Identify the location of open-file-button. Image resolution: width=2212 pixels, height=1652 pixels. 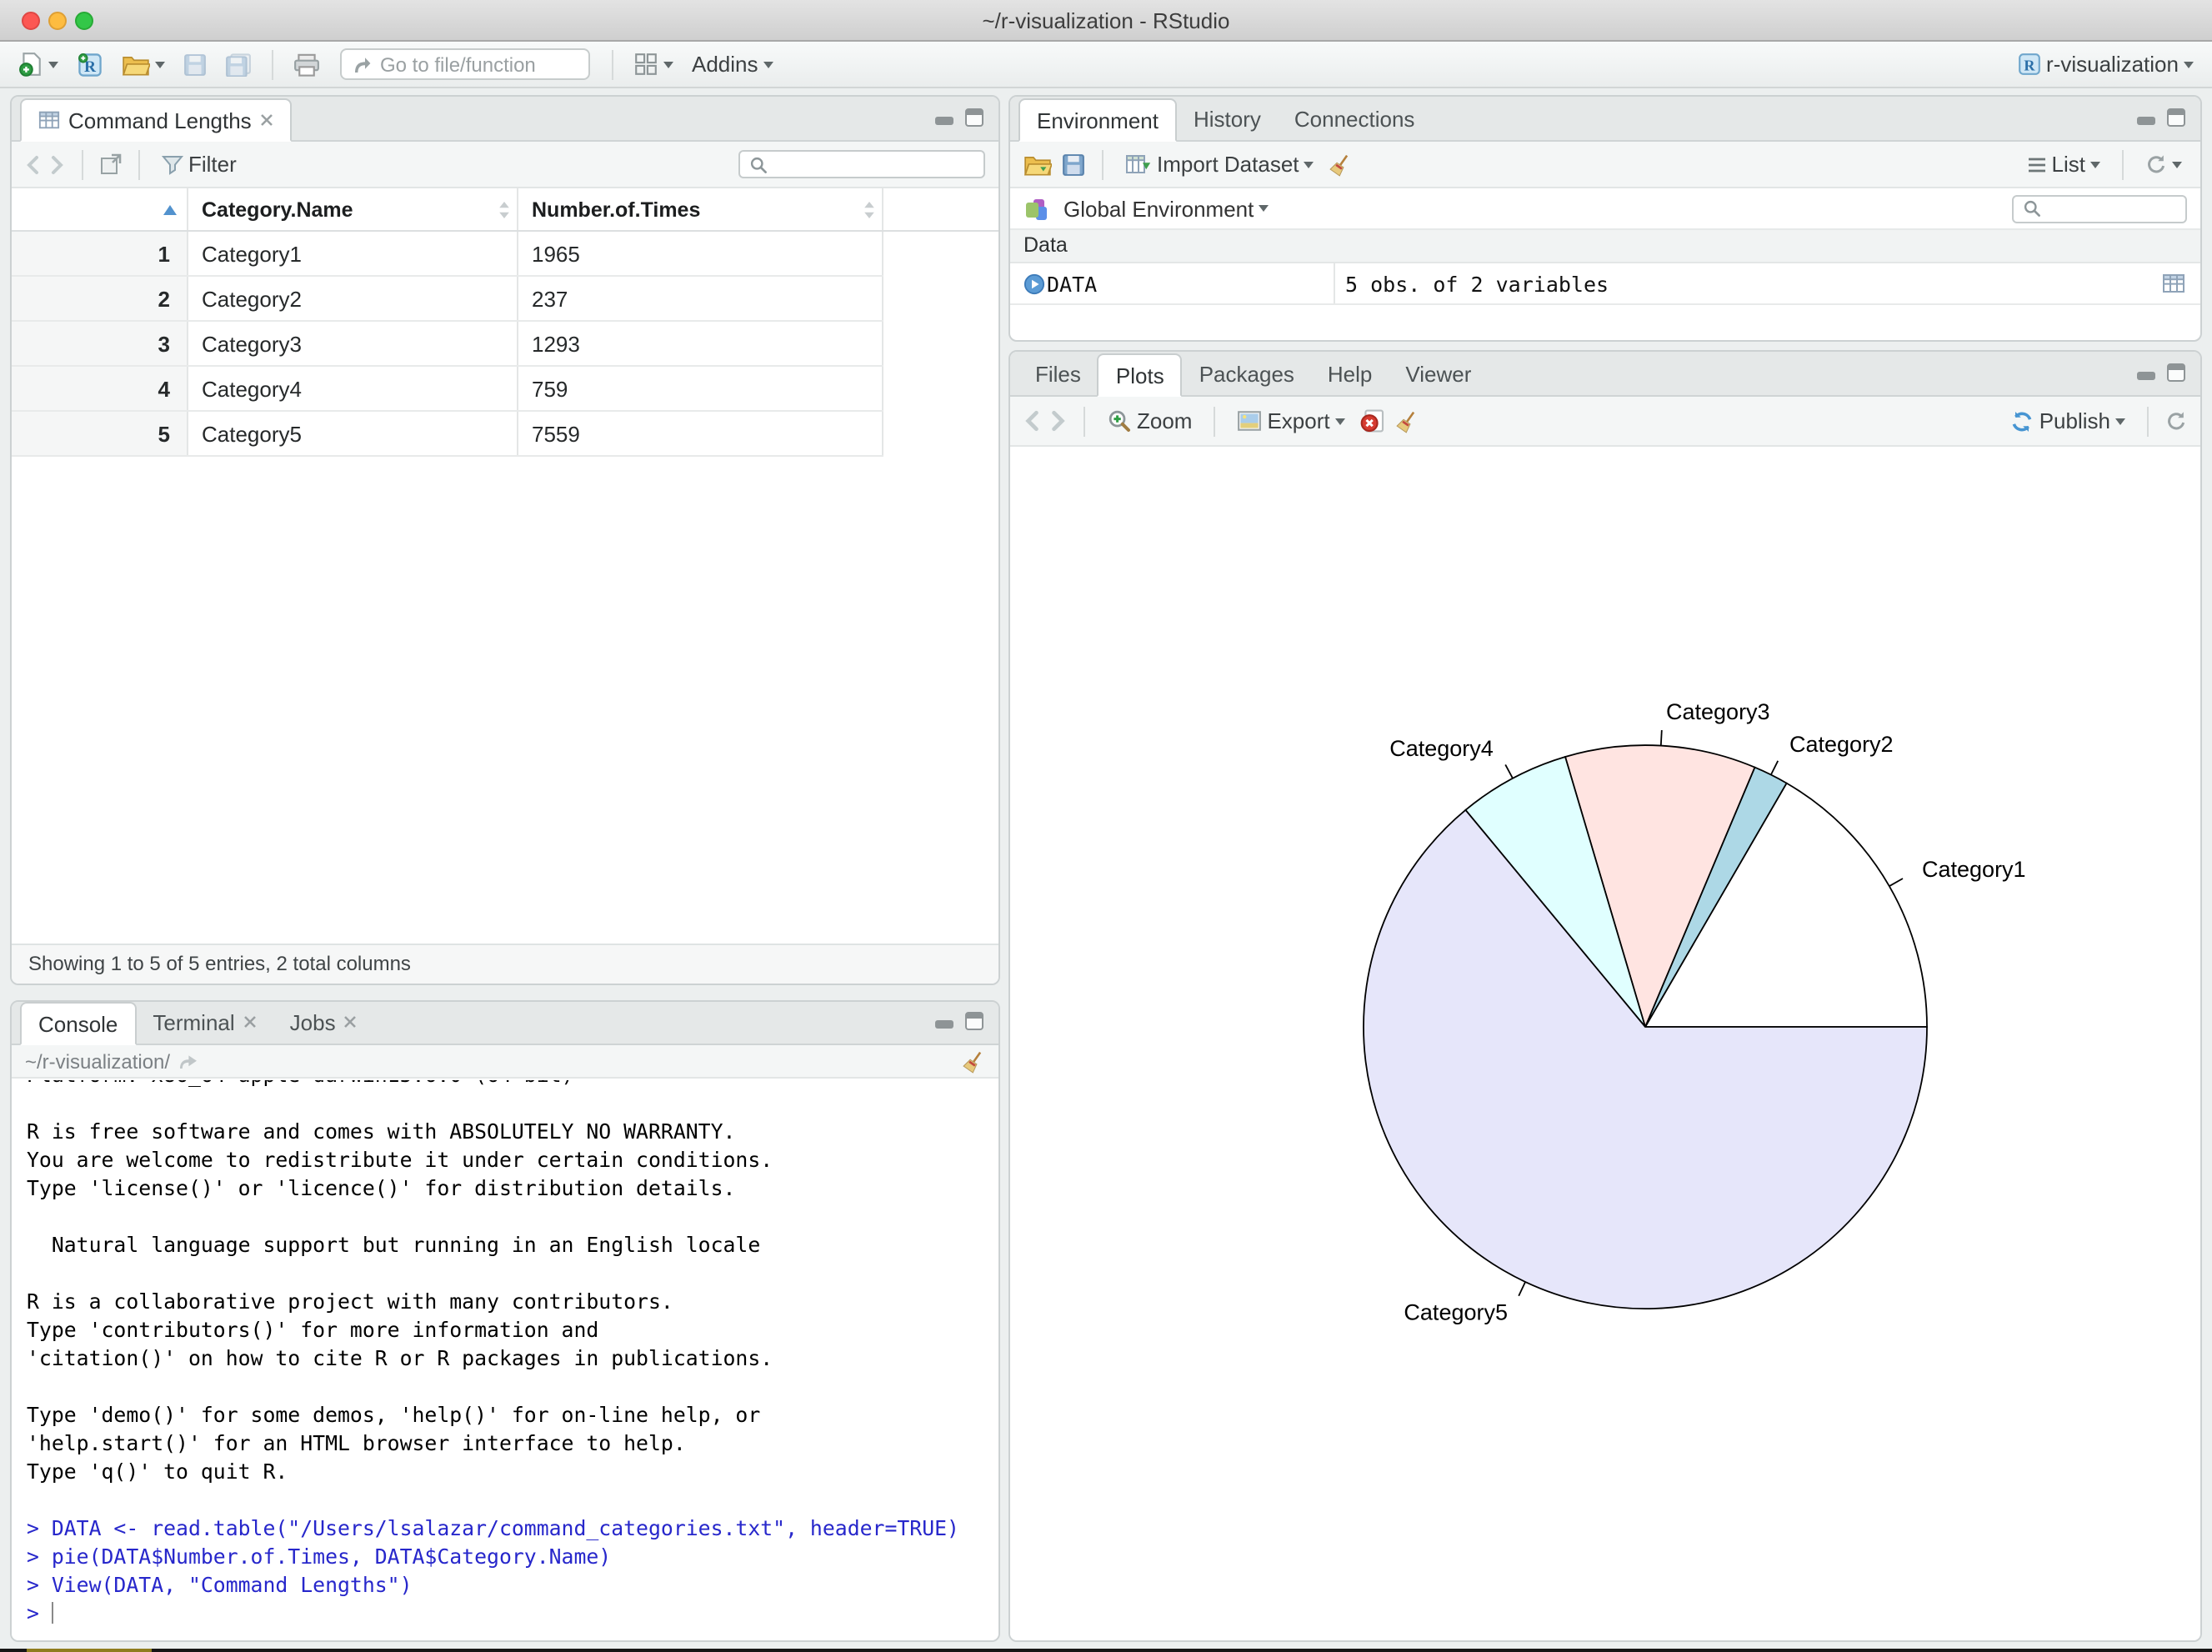
(143, 64).